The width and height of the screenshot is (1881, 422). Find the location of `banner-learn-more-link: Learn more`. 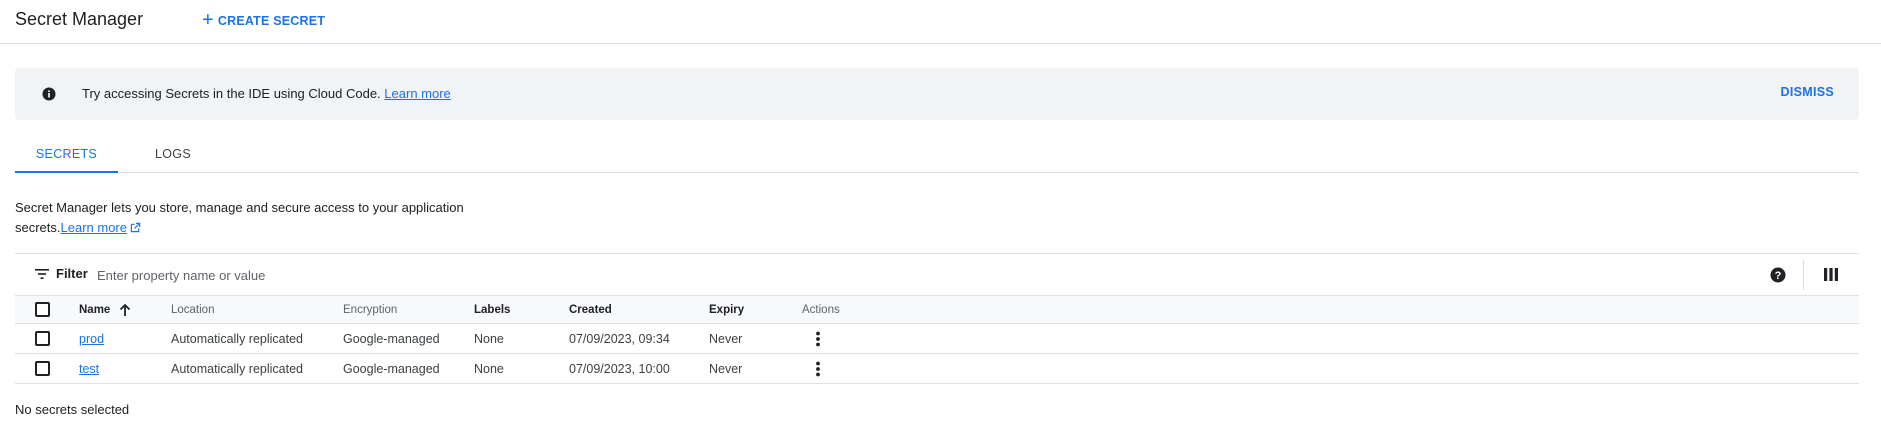

banner-learn-more-link: Learn more is located at coordinates (417, 93).